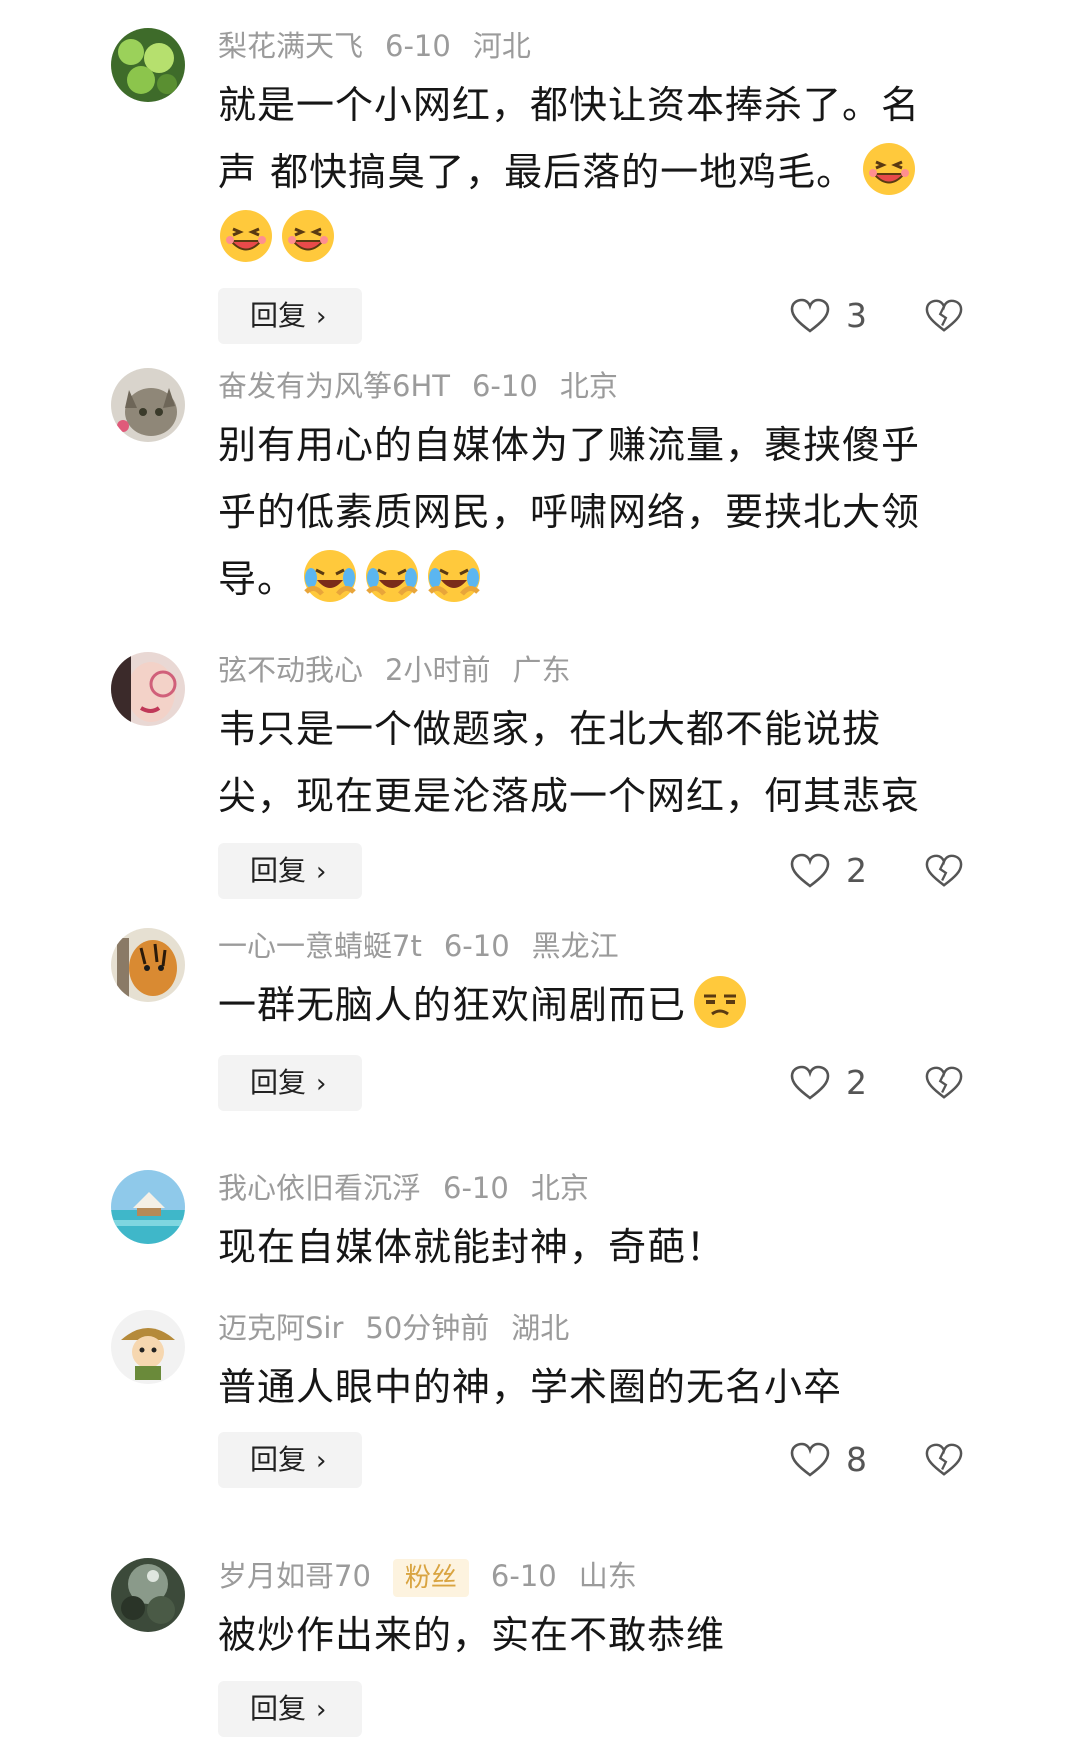  What do you see at coordinates (856, 1459) in the screenshot?
I see `like-count: 8` at bounding box center [856, 1459].